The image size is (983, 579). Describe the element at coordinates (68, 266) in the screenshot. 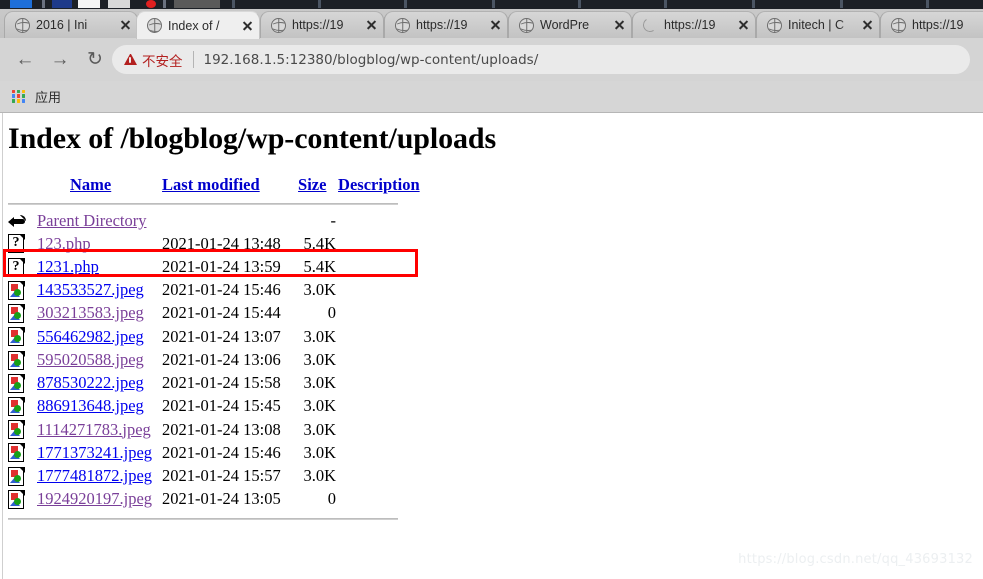

I see `file-link: 1231.php` at that location.